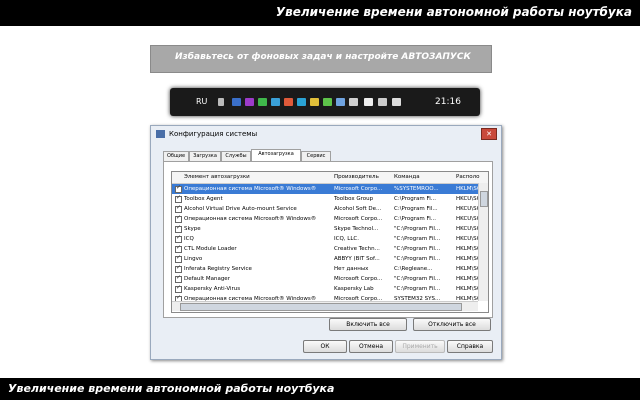 The width and height of the screenshot is (640, 400). What do you see at coordinates (452, 324) in the screenshot?
I see `disable-all-button: Отключить все` at bounding box center [452, 324].